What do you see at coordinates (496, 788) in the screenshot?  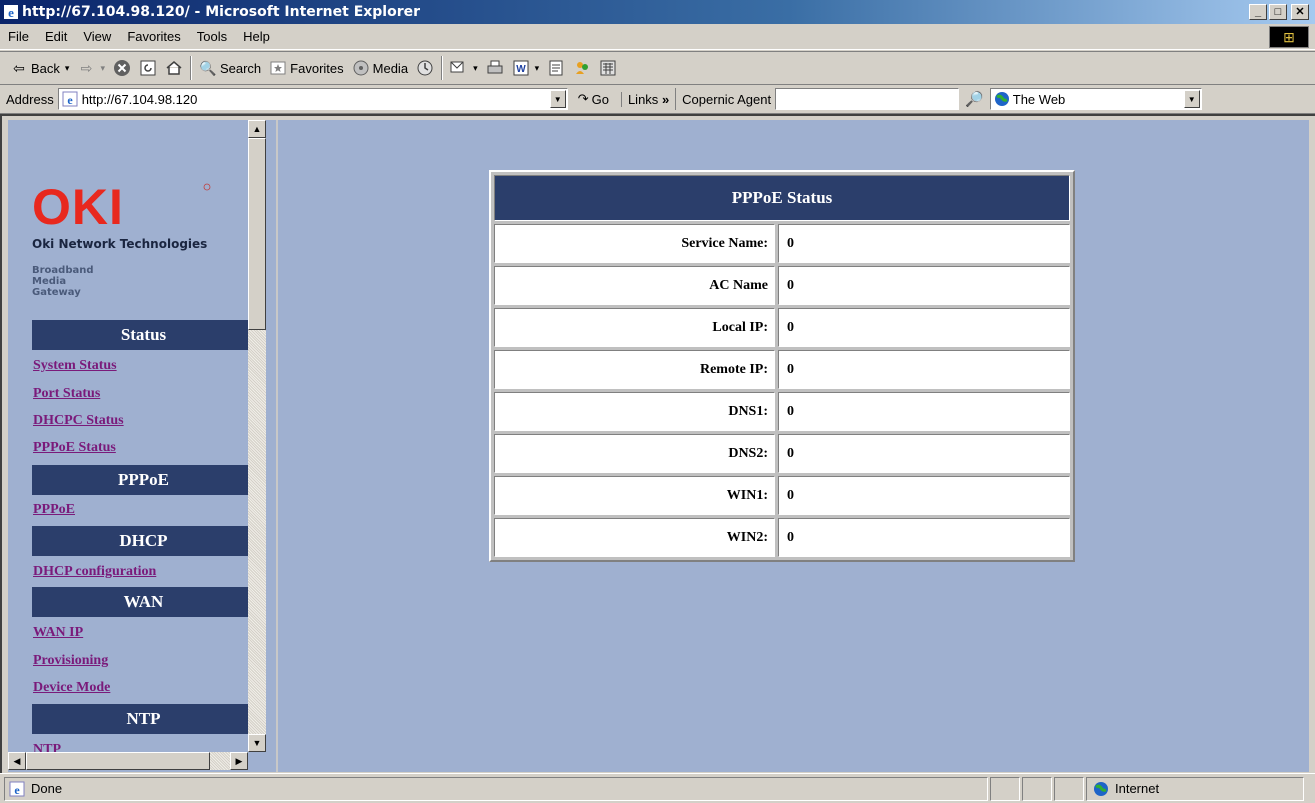 I see `status-main: e Done` at bounding box center [496, 788].